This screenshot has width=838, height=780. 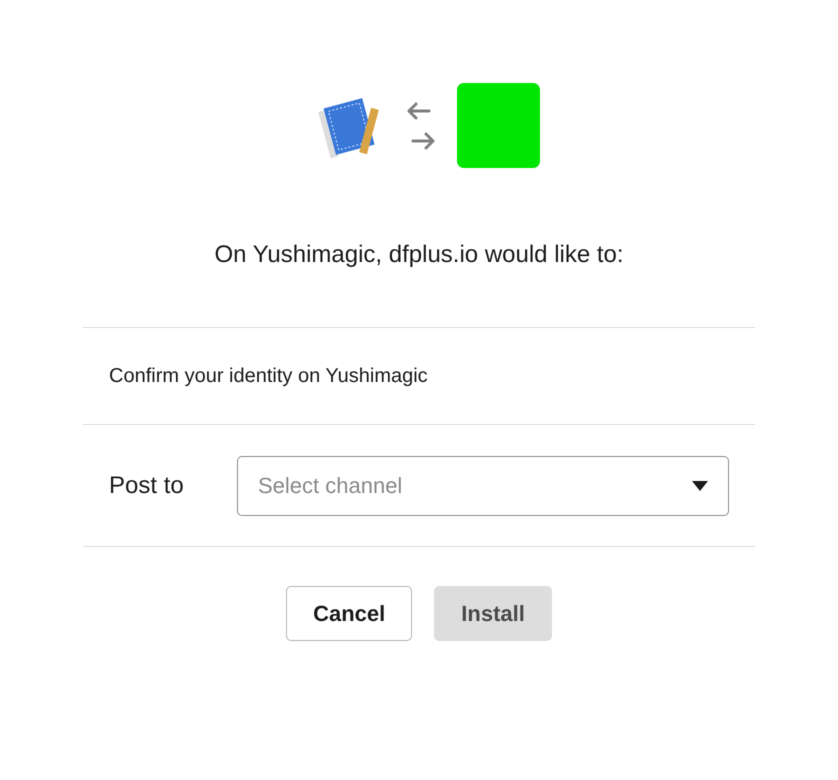 What do you see at coordinates (498, 125) in the screenshot?
I see `app-icon` at bounding box center [498, 125].